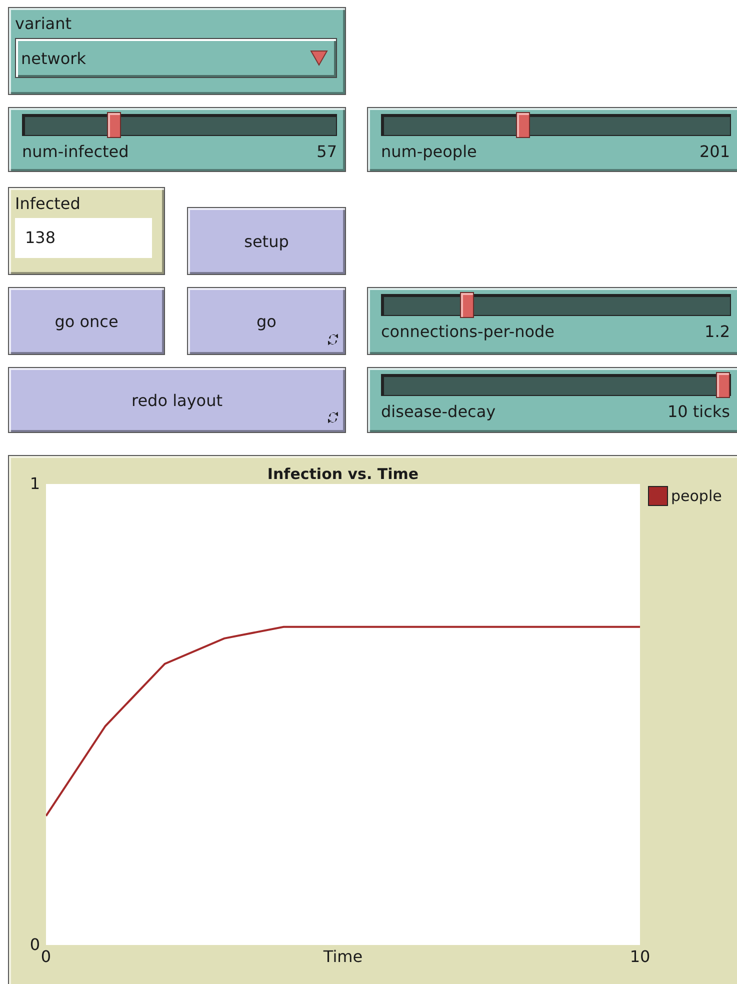 The width and height of the screenshot is (737, 984). I want to click on slider-value: 57, so click(326, 152).